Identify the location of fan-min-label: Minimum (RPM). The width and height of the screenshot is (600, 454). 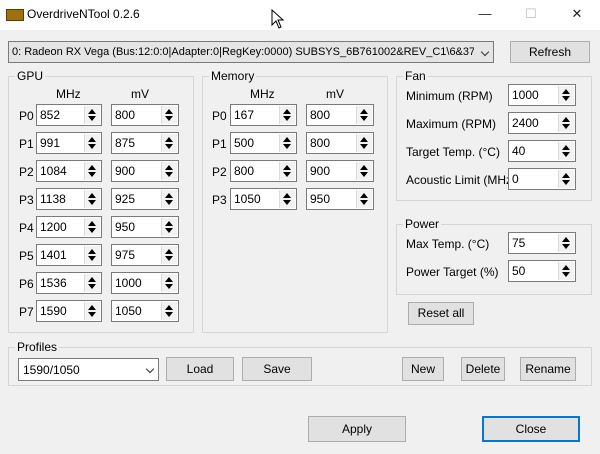
(449, 96).